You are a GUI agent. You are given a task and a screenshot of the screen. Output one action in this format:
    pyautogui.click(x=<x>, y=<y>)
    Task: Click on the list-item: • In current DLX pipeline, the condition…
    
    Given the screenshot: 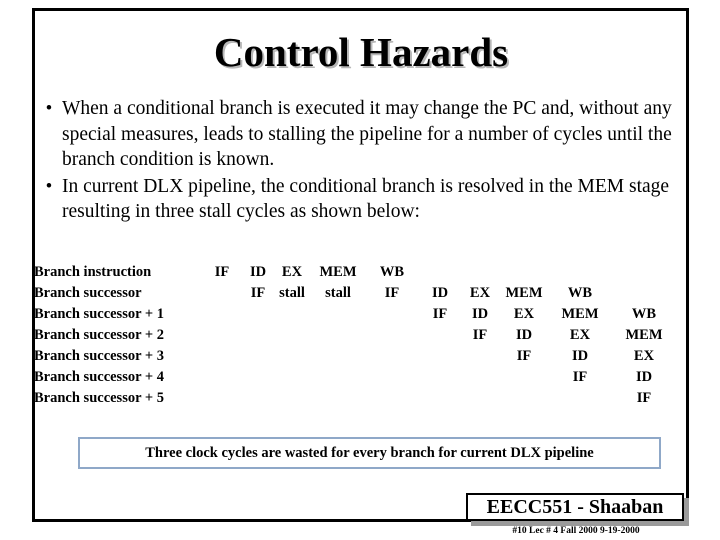 What is the action you would take?
    pyautogui.click(x=360, y=199)
    